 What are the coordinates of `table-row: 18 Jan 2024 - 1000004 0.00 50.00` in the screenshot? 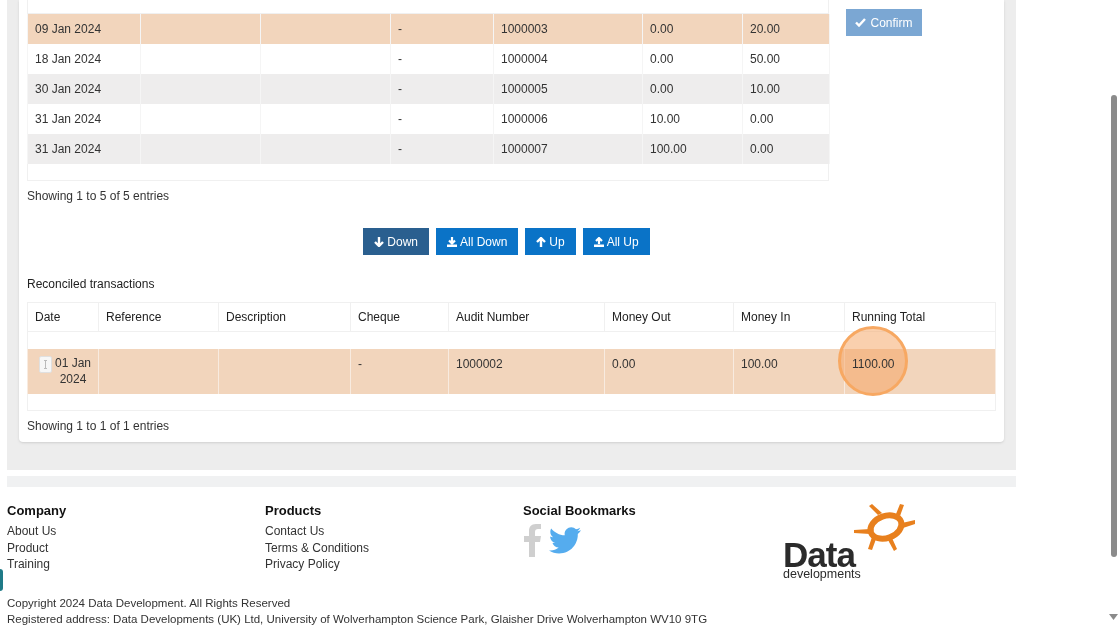 It's located at (428, 59).